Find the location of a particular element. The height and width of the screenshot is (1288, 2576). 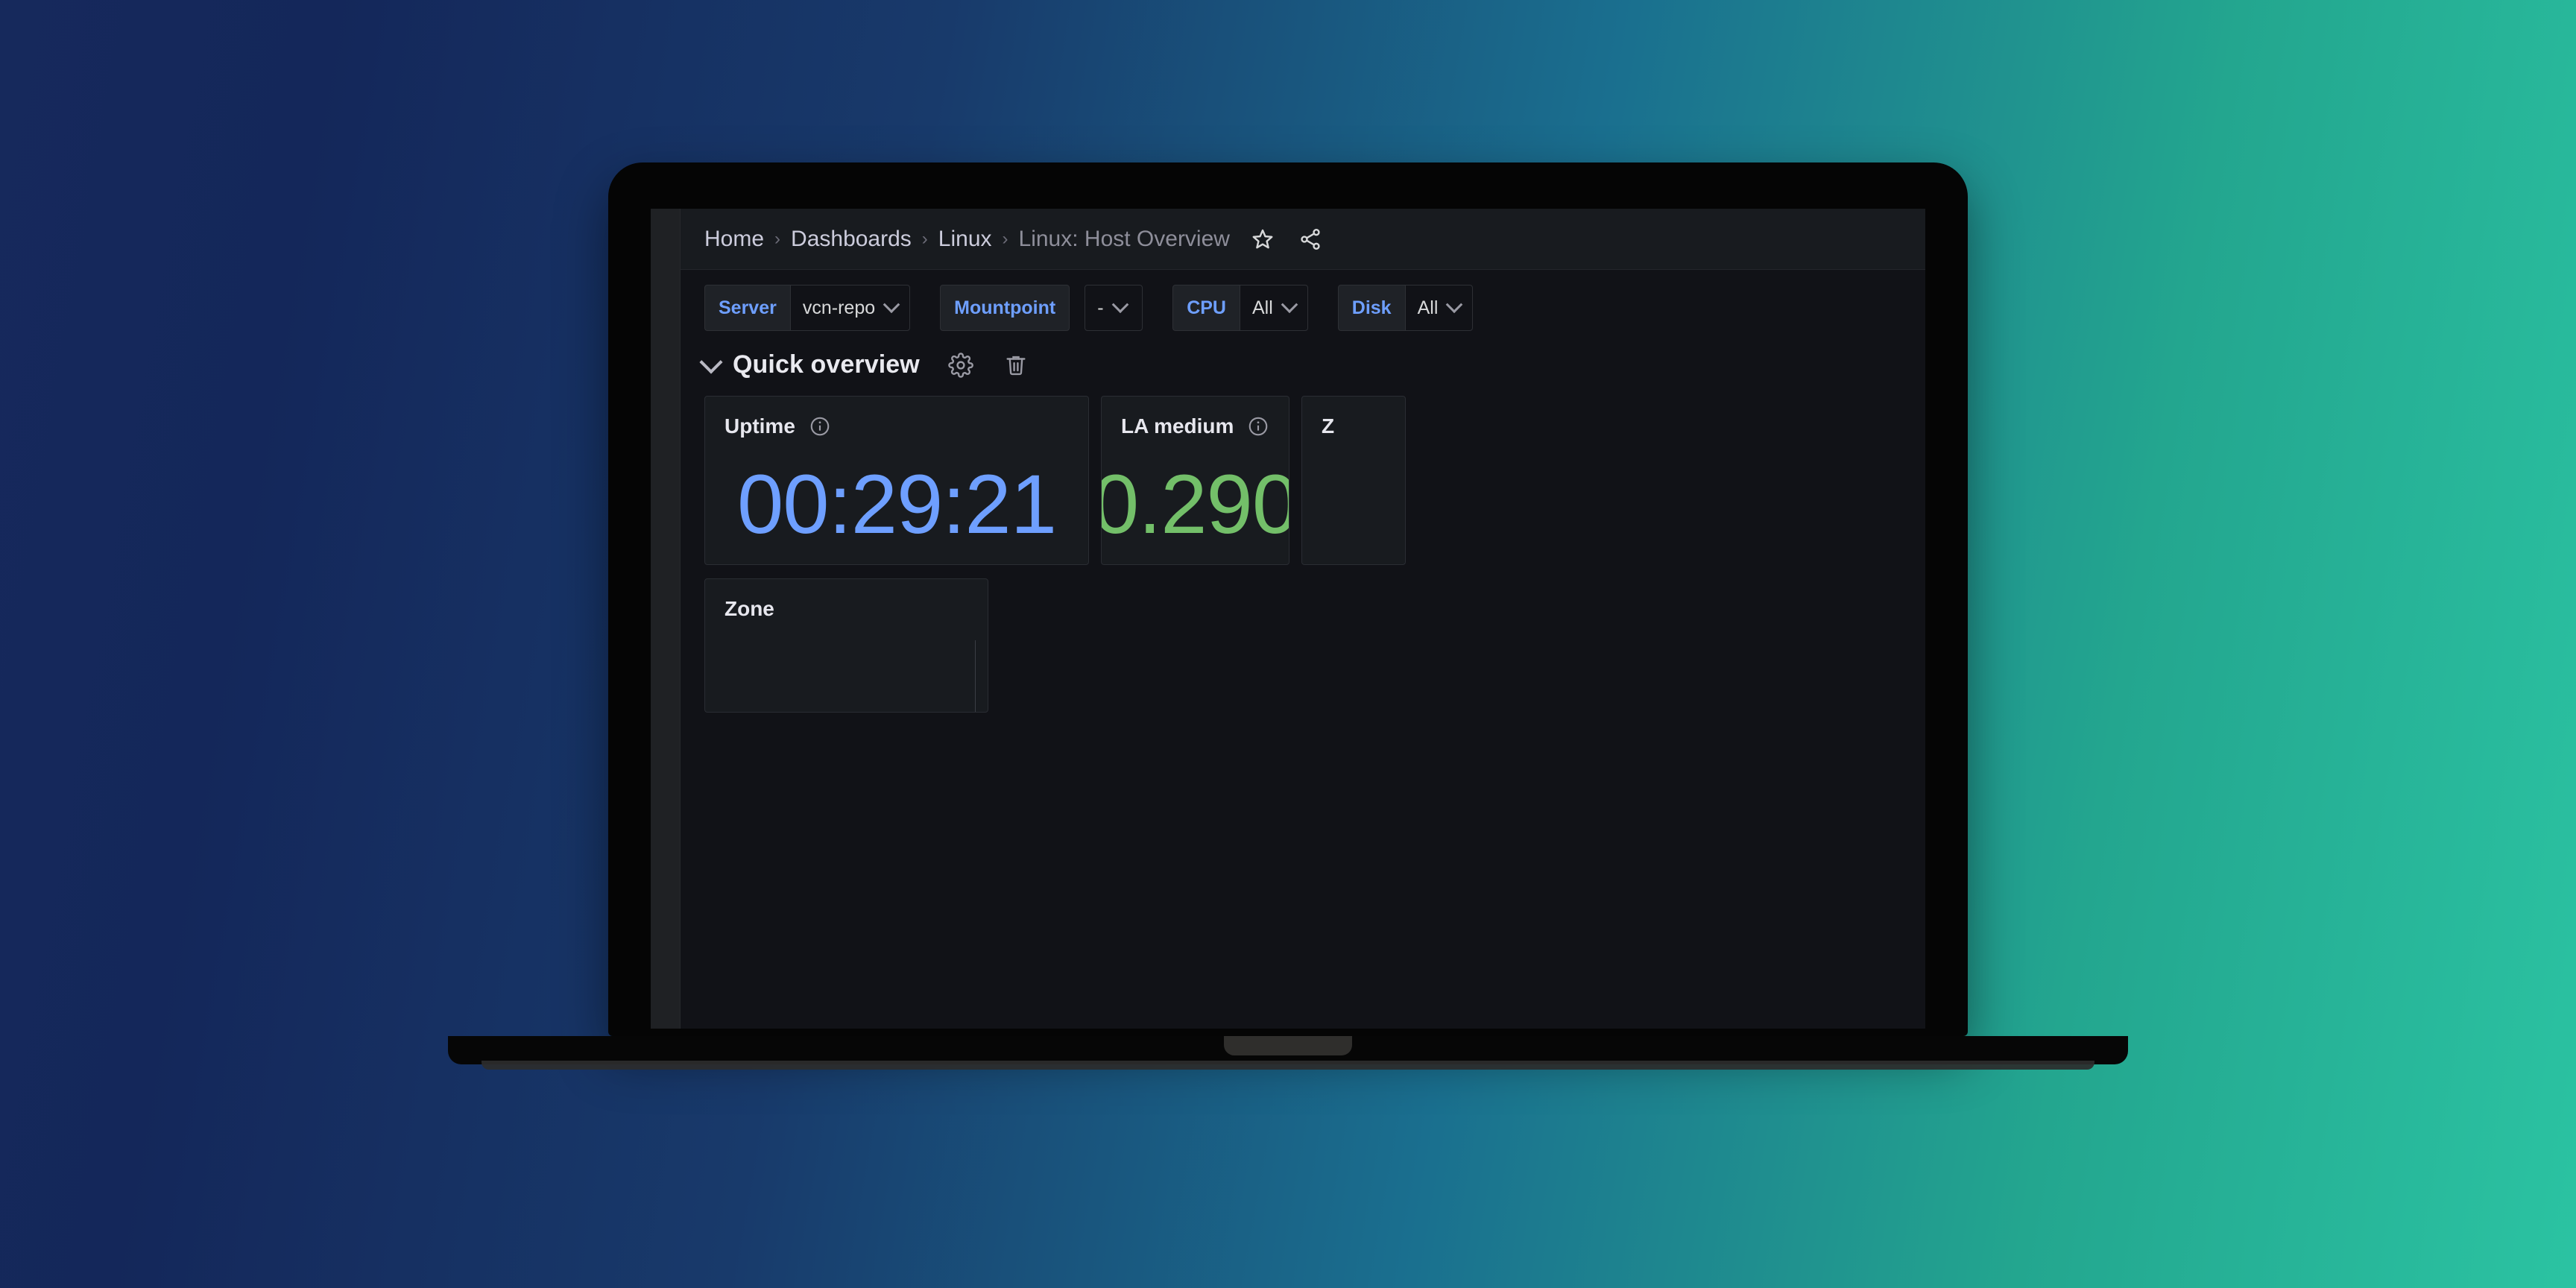

variable-value-mountpoint: - is located at coordinates (1114, 308).